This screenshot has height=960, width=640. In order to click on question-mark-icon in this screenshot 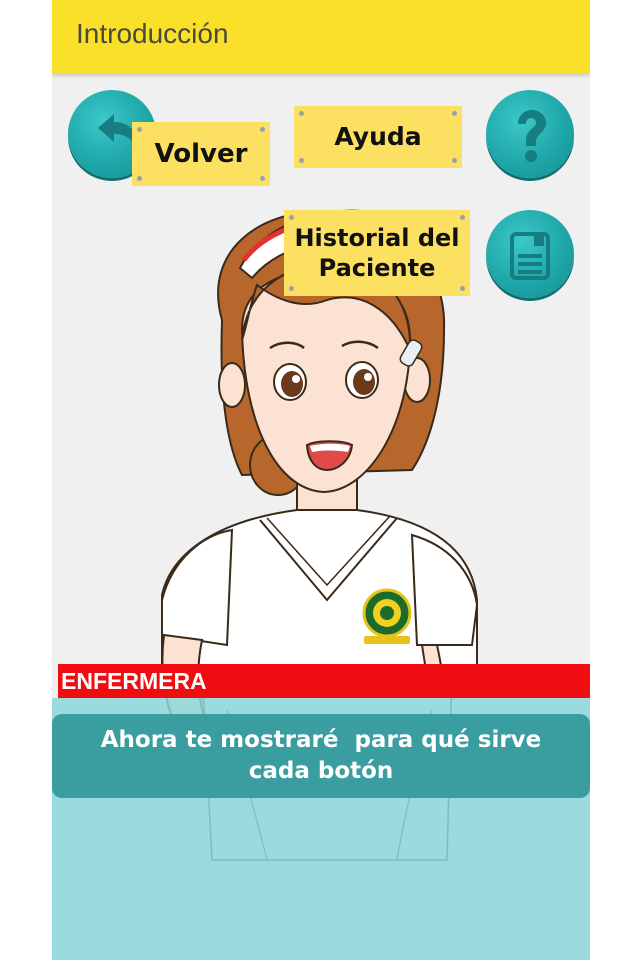, I will do `click(532, 136)`.